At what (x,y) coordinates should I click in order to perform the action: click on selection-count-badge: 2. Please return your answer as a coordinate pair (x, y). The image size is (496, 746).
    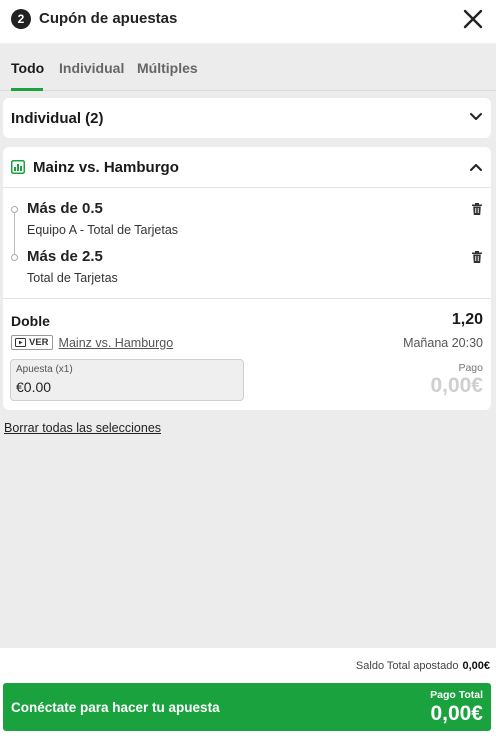
    Looking at the image, I should click on (21, 19).